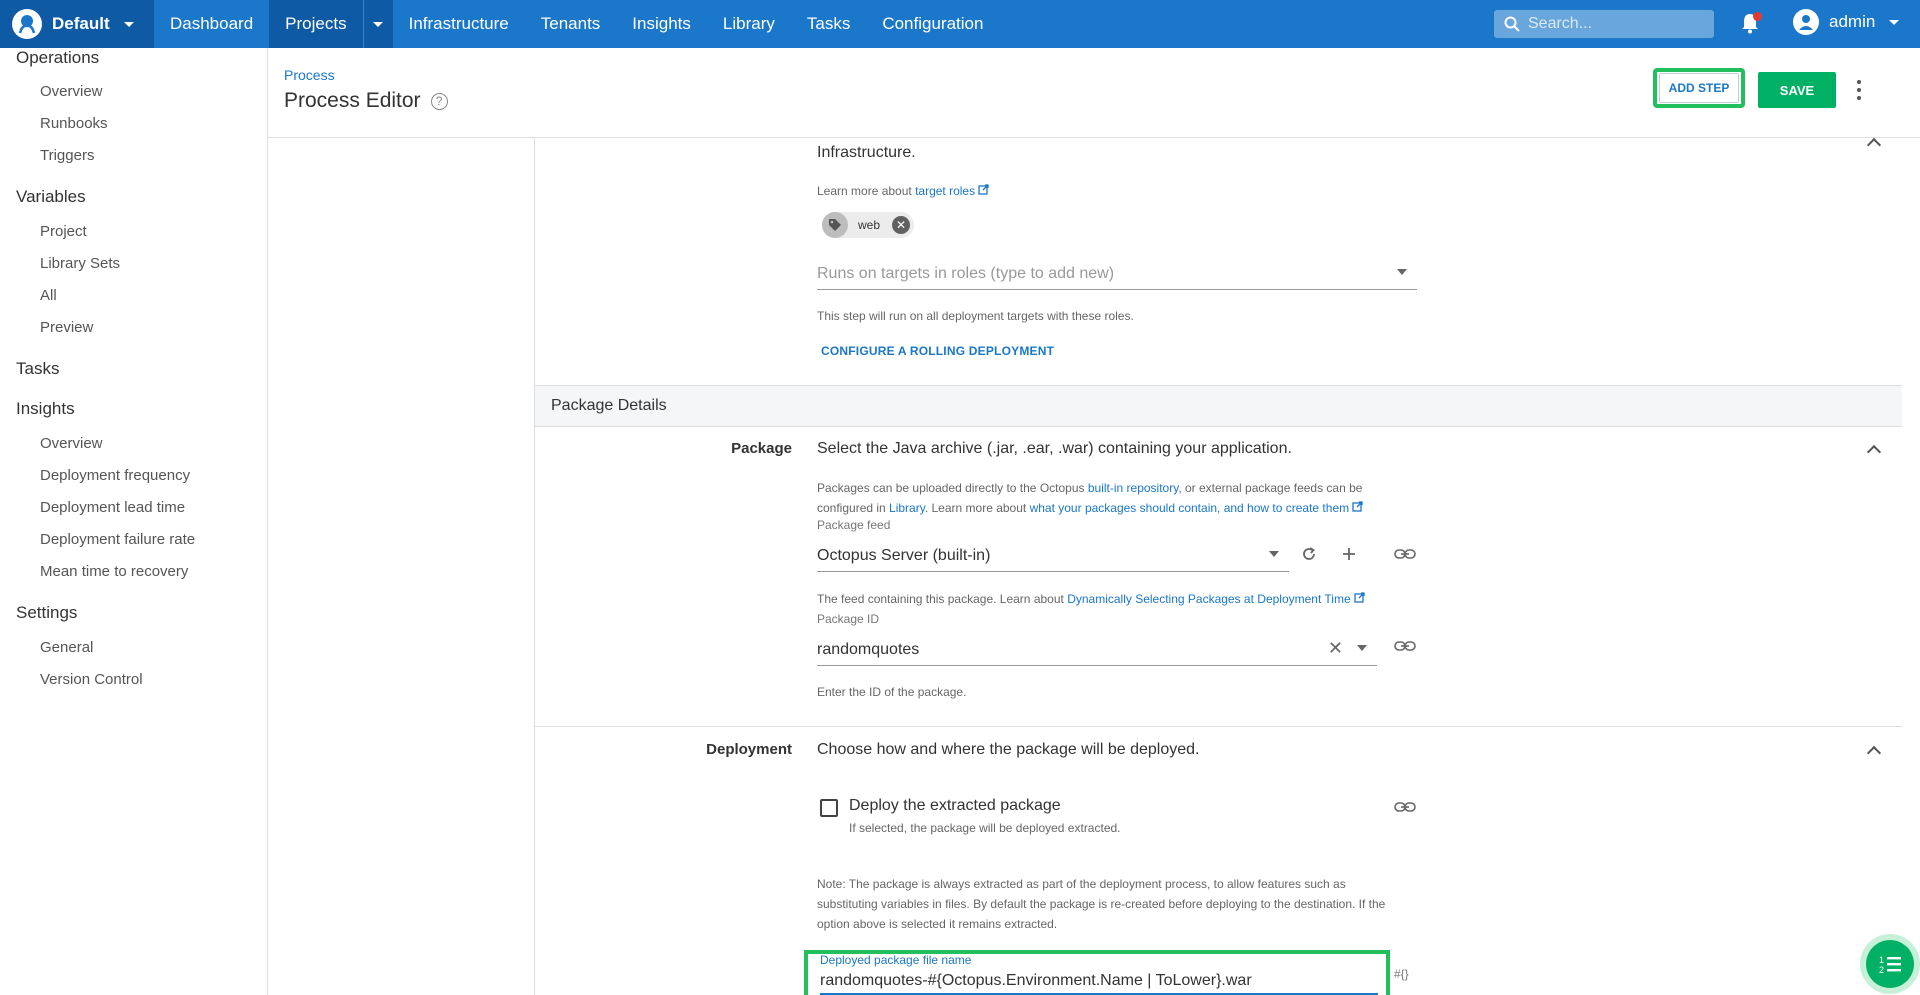  I want to click on role-chip: web ✕, so click(868, 225).